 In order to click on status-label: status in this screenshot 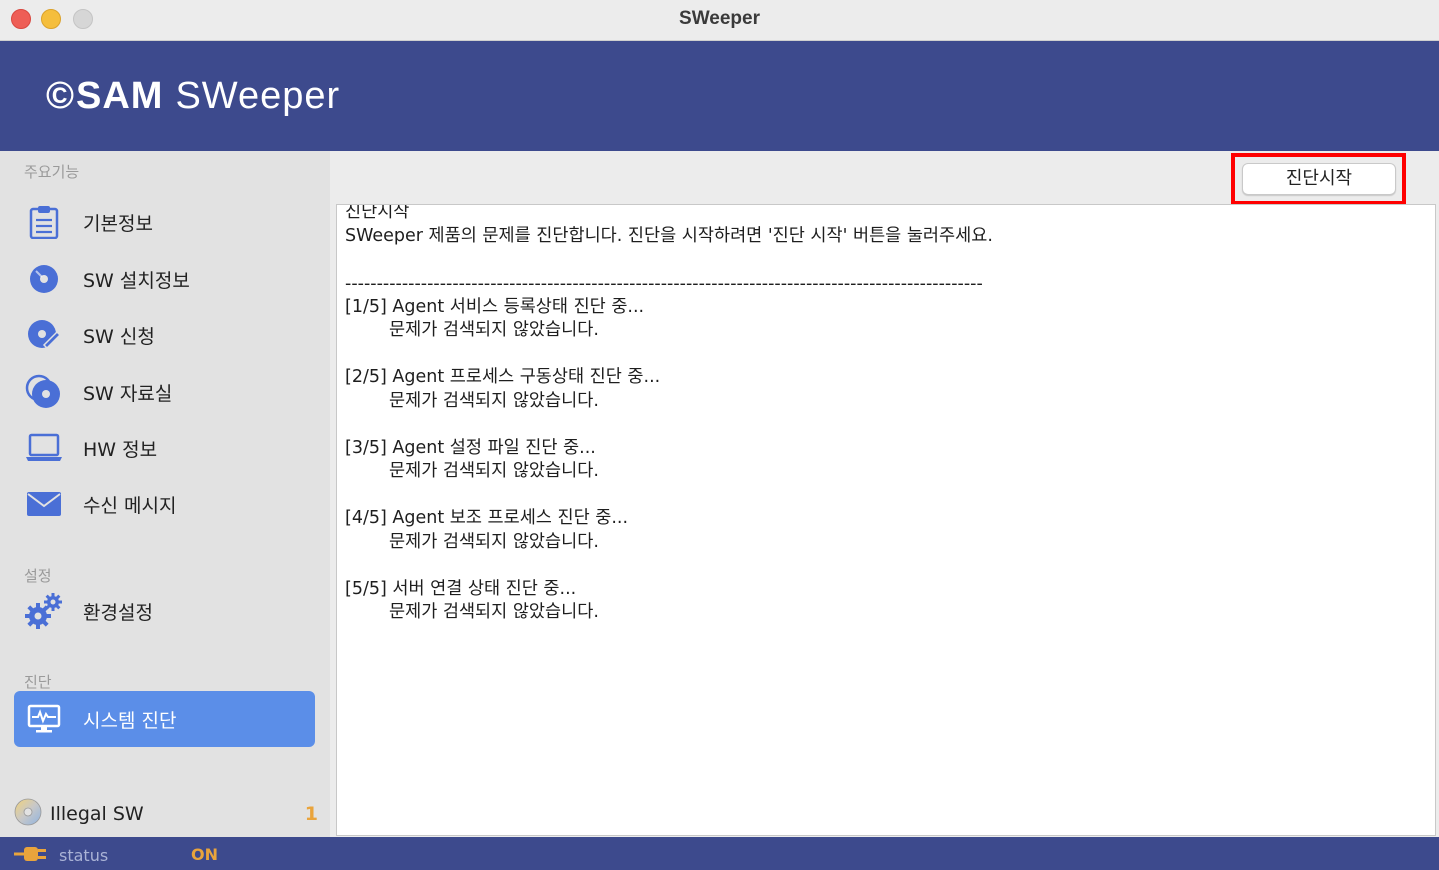, I will do `click(84, 855)`.